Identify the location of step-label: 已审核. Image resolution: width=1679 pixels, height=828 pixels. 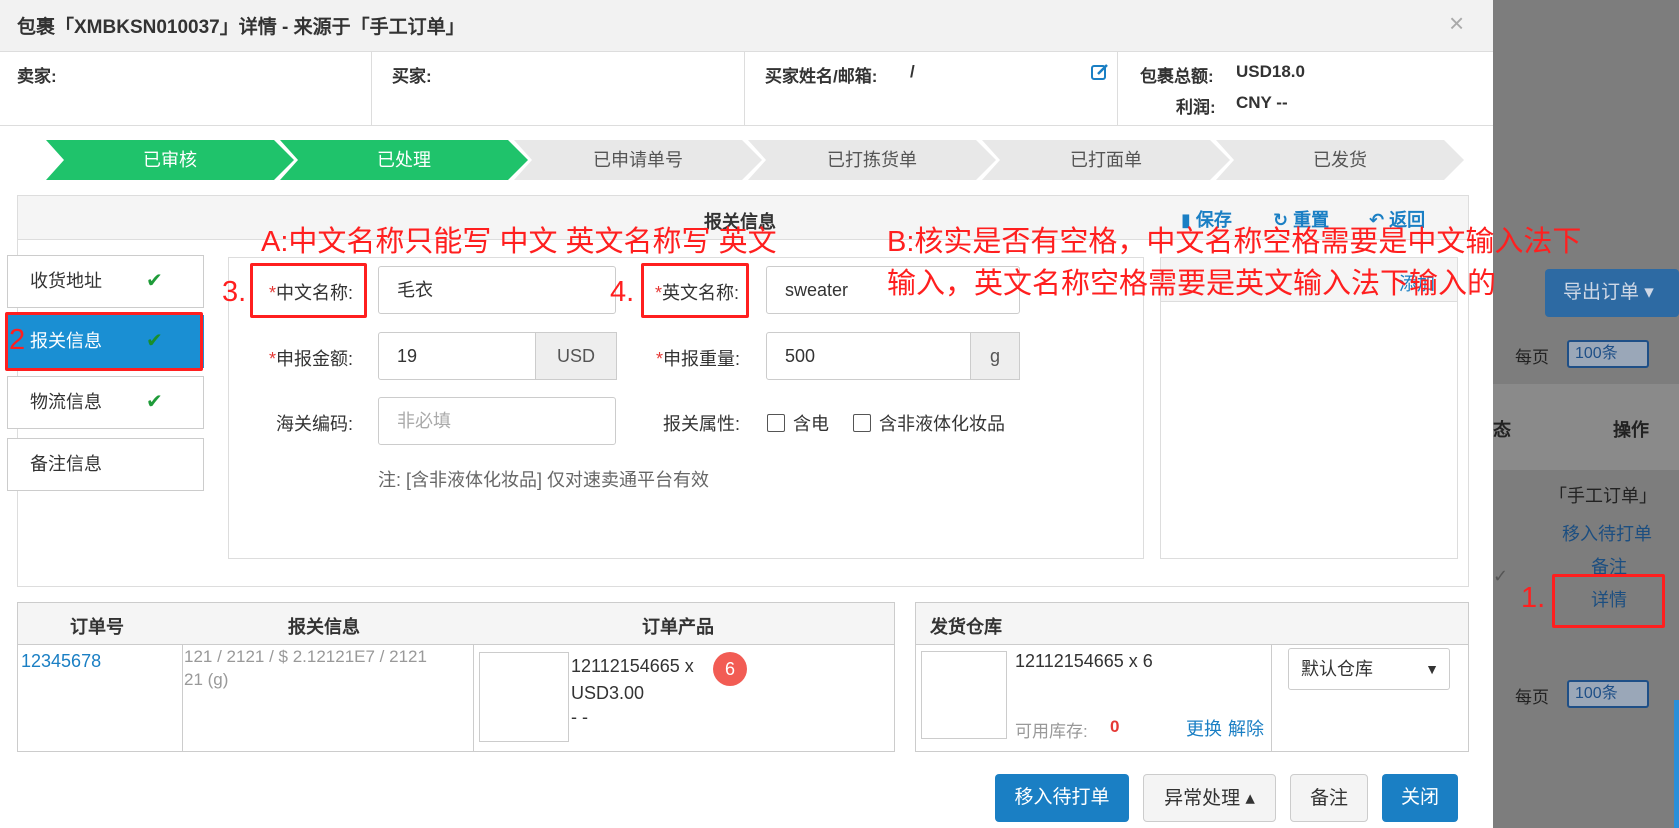
(170, 160).